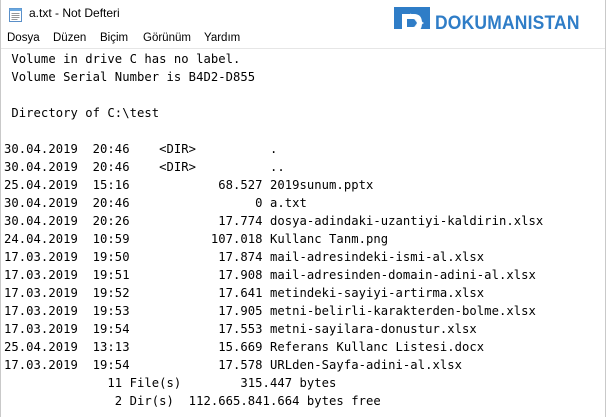 This screenshot has width=606, height=417. I want to click on menu-format: Biçim, so click(114, 38).